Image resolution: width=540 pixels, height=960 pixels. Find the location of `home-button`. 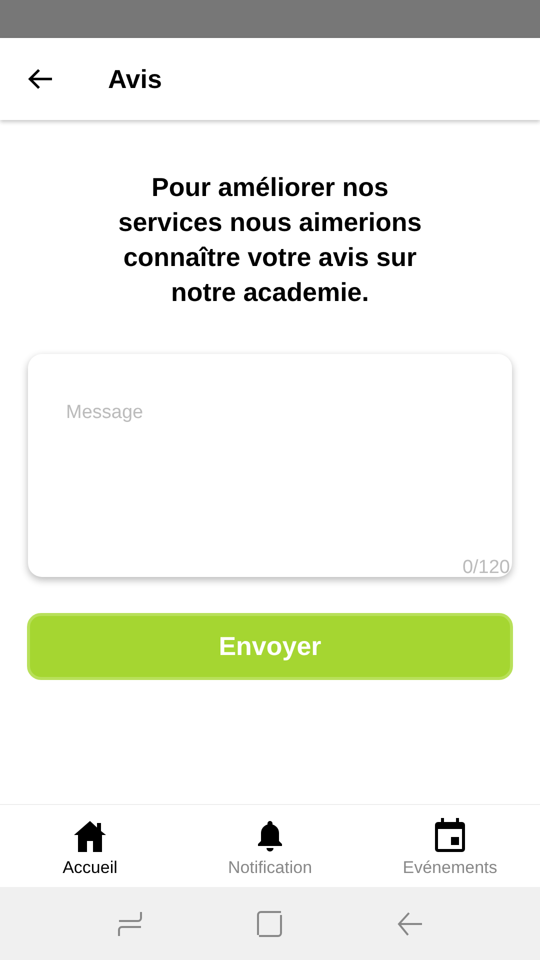

home-button is located at coordinates (270, 923).